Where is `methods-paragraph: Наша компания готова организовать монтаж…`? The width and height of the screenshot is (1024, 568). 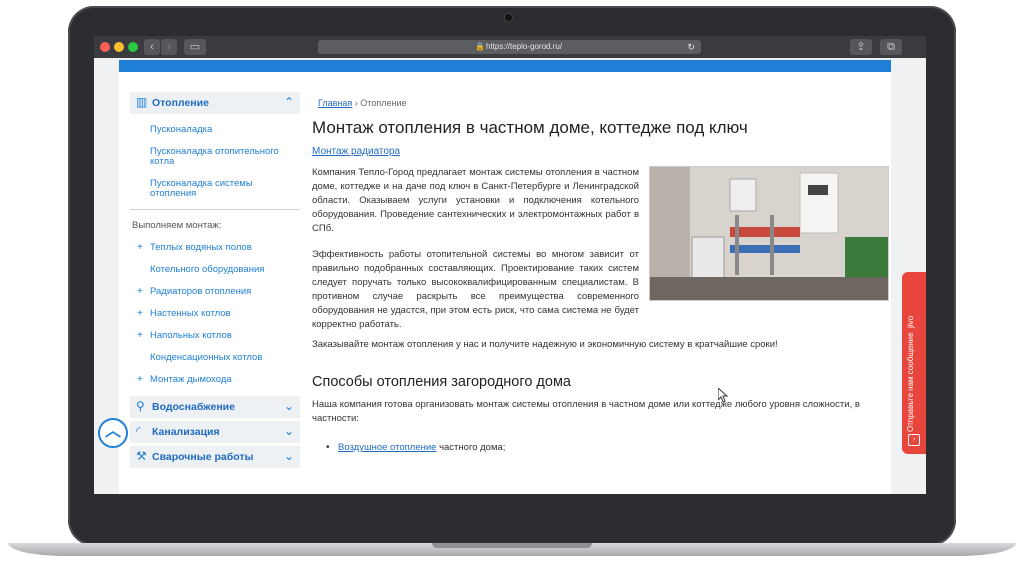
methods-paragraph: Наша компания готова организовать монтаж… is located at coordinates (586, 411).